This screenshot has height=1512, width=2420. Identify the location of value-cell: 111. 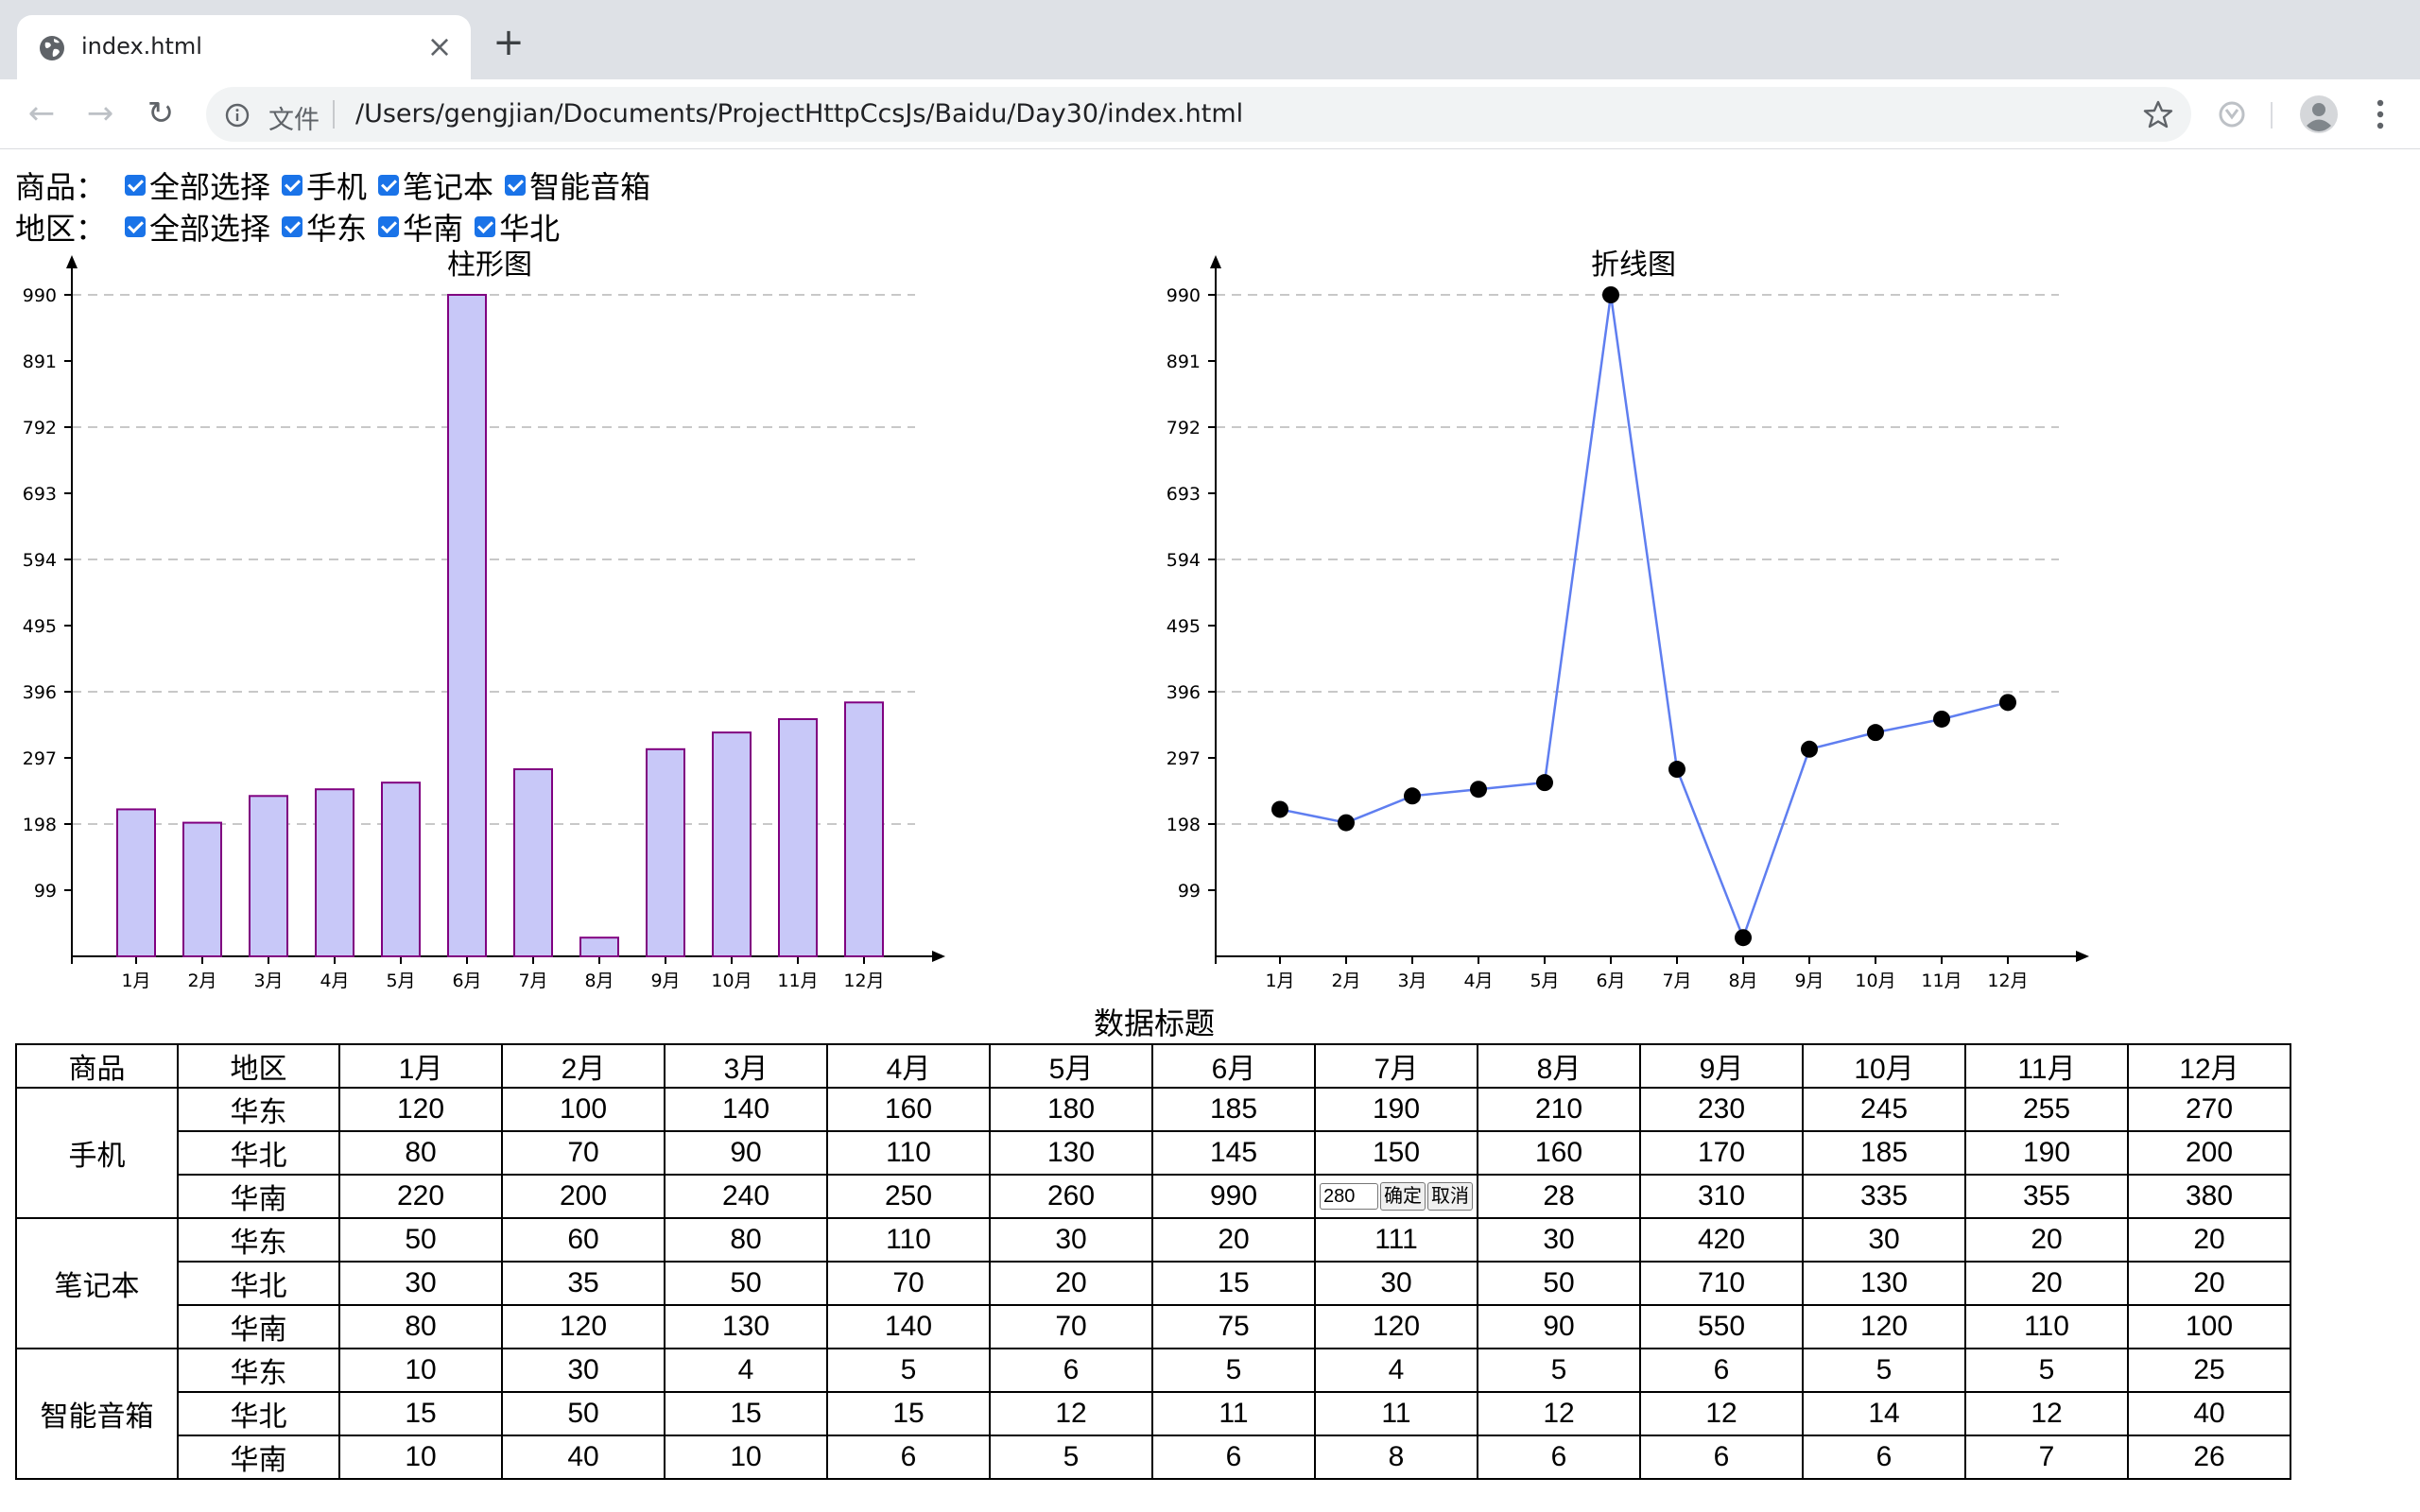
(1396, 1240).